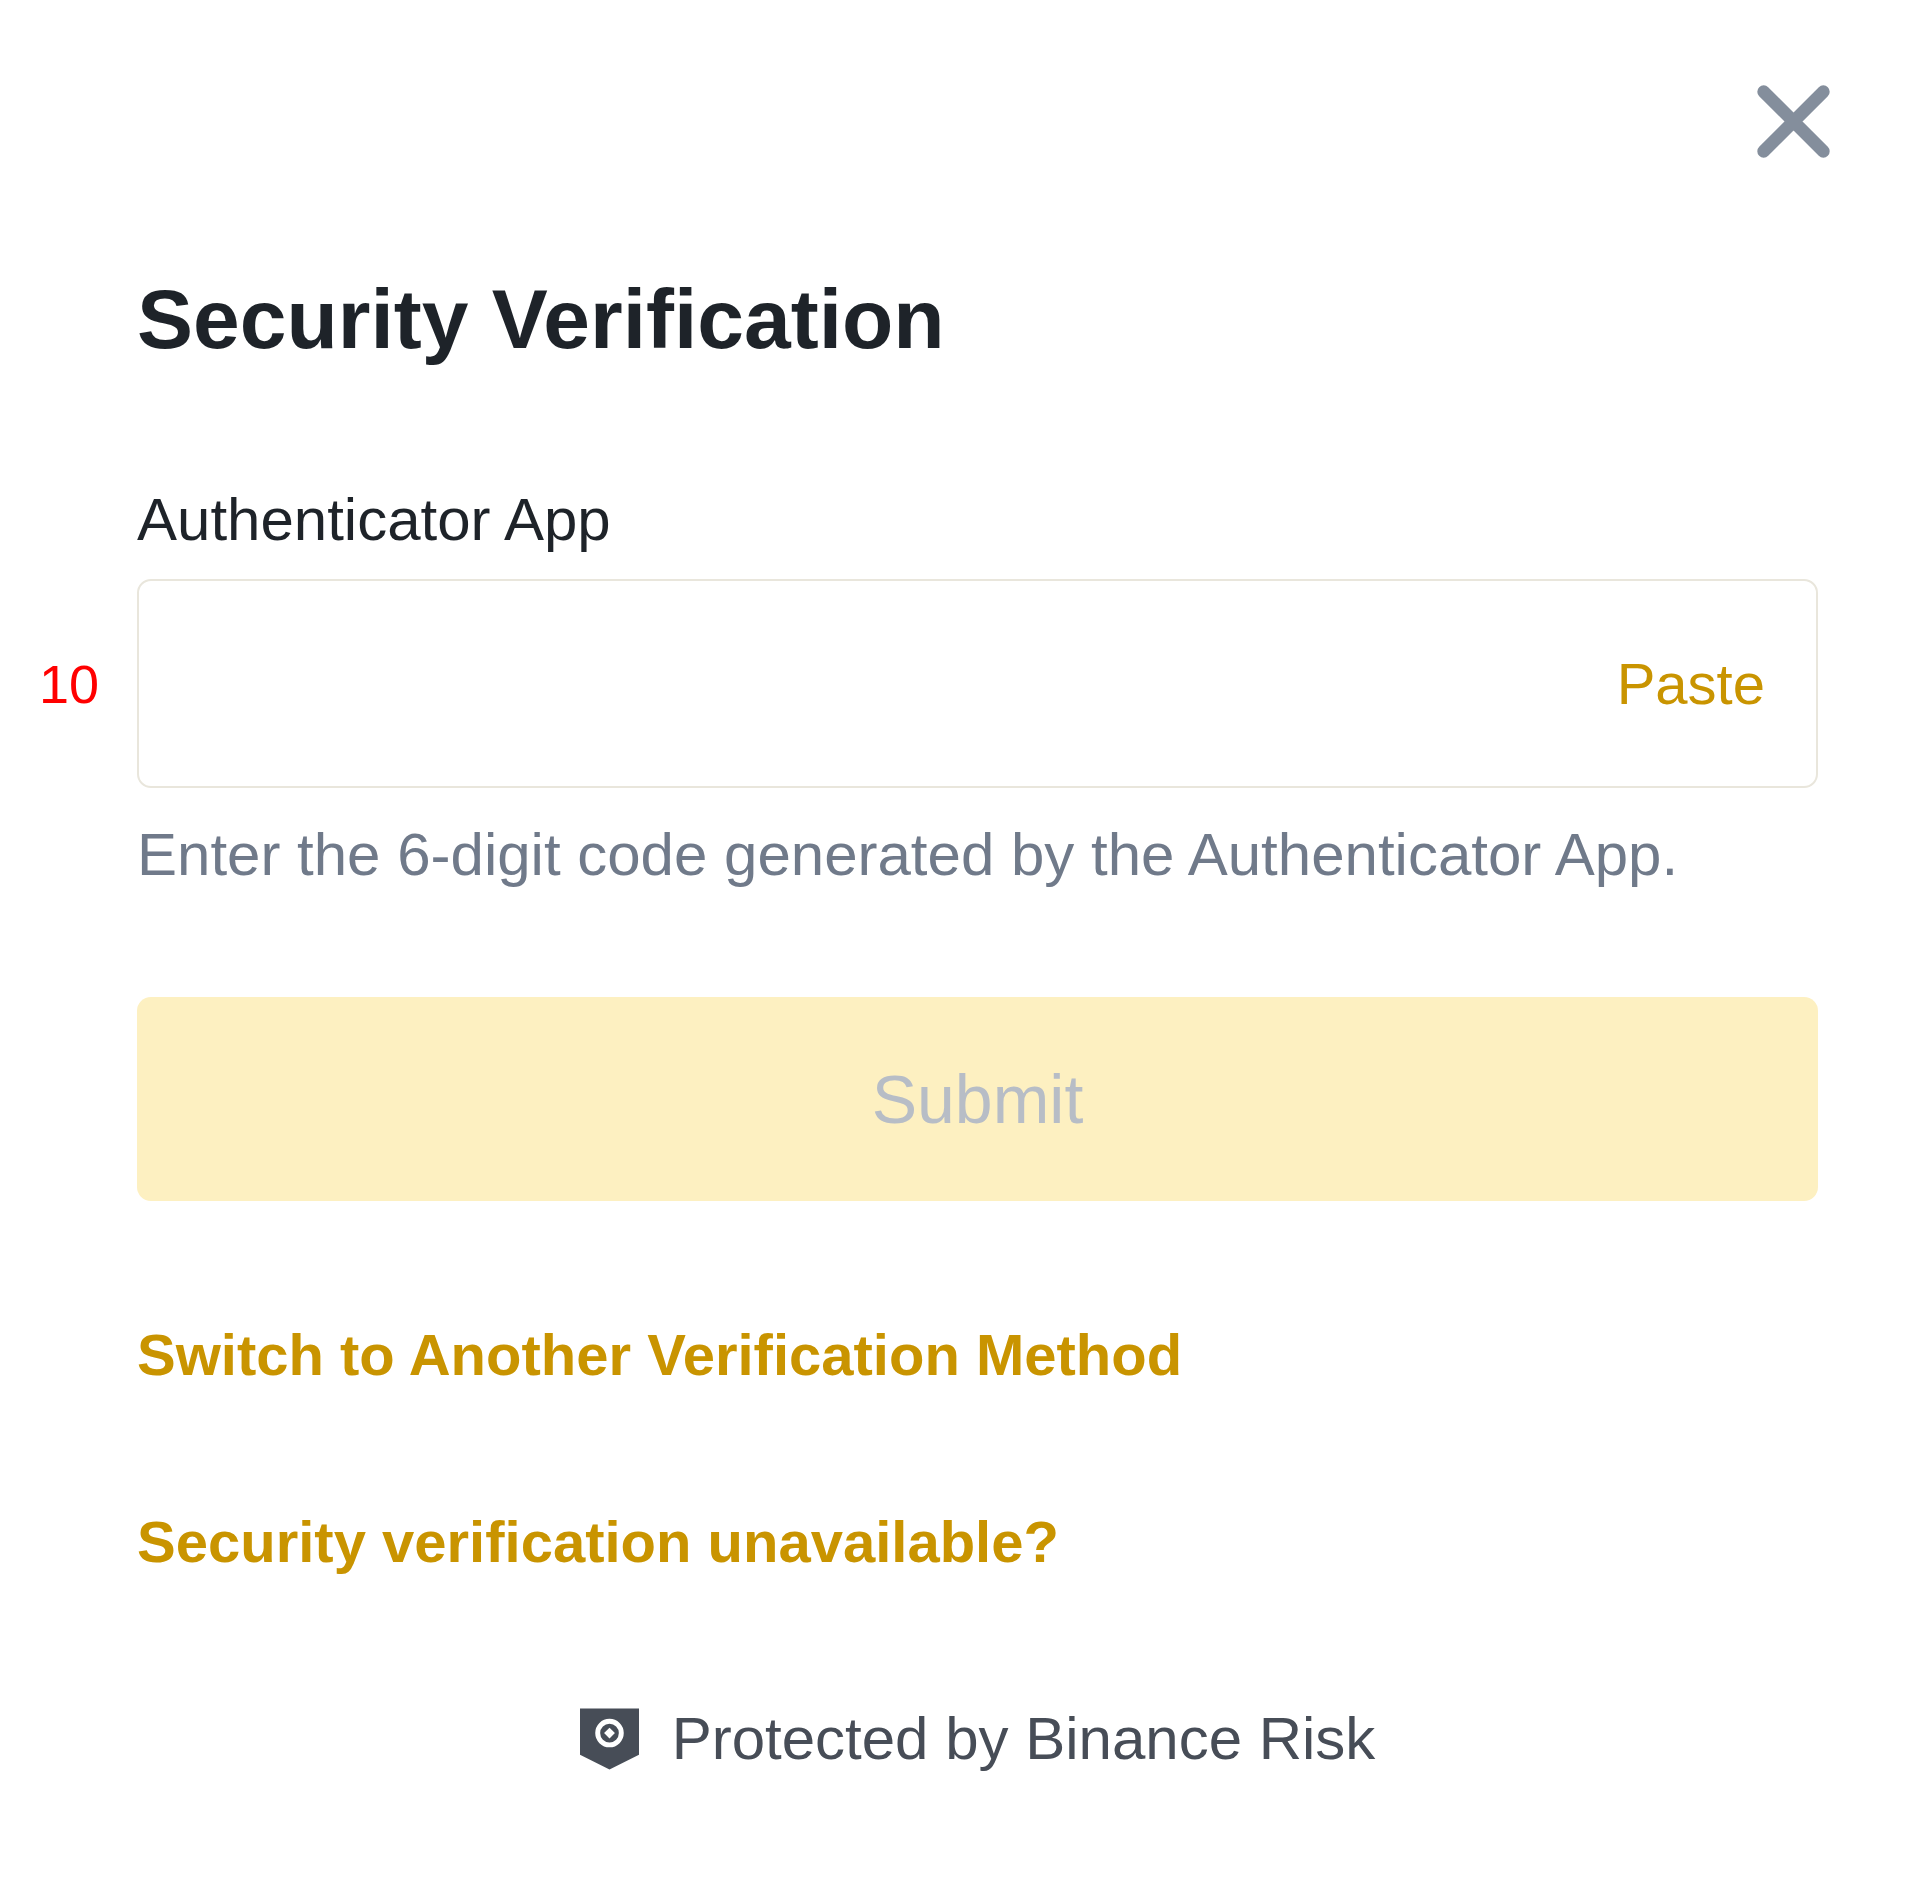  Describe the element at coordinates (977, 683) in the screenshot. I see `code-input-field: Paste` at that location.